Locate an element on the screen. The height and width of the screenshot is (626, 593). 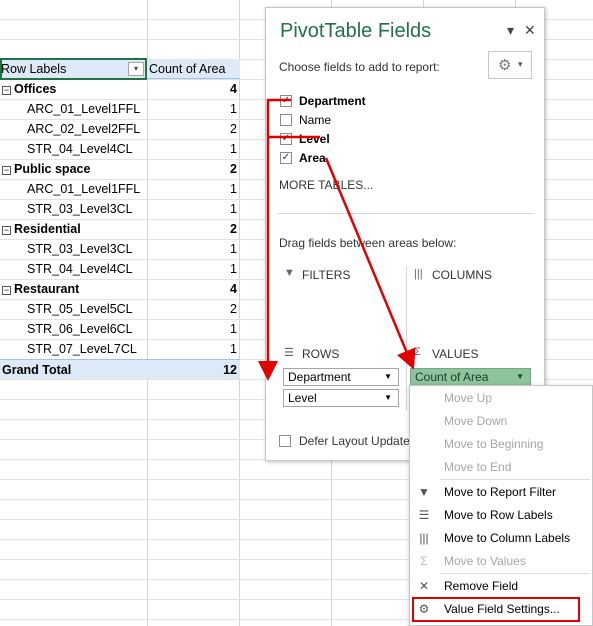
pane-options-dropdown-icon: ▾ is located at coordinates (510, 30).